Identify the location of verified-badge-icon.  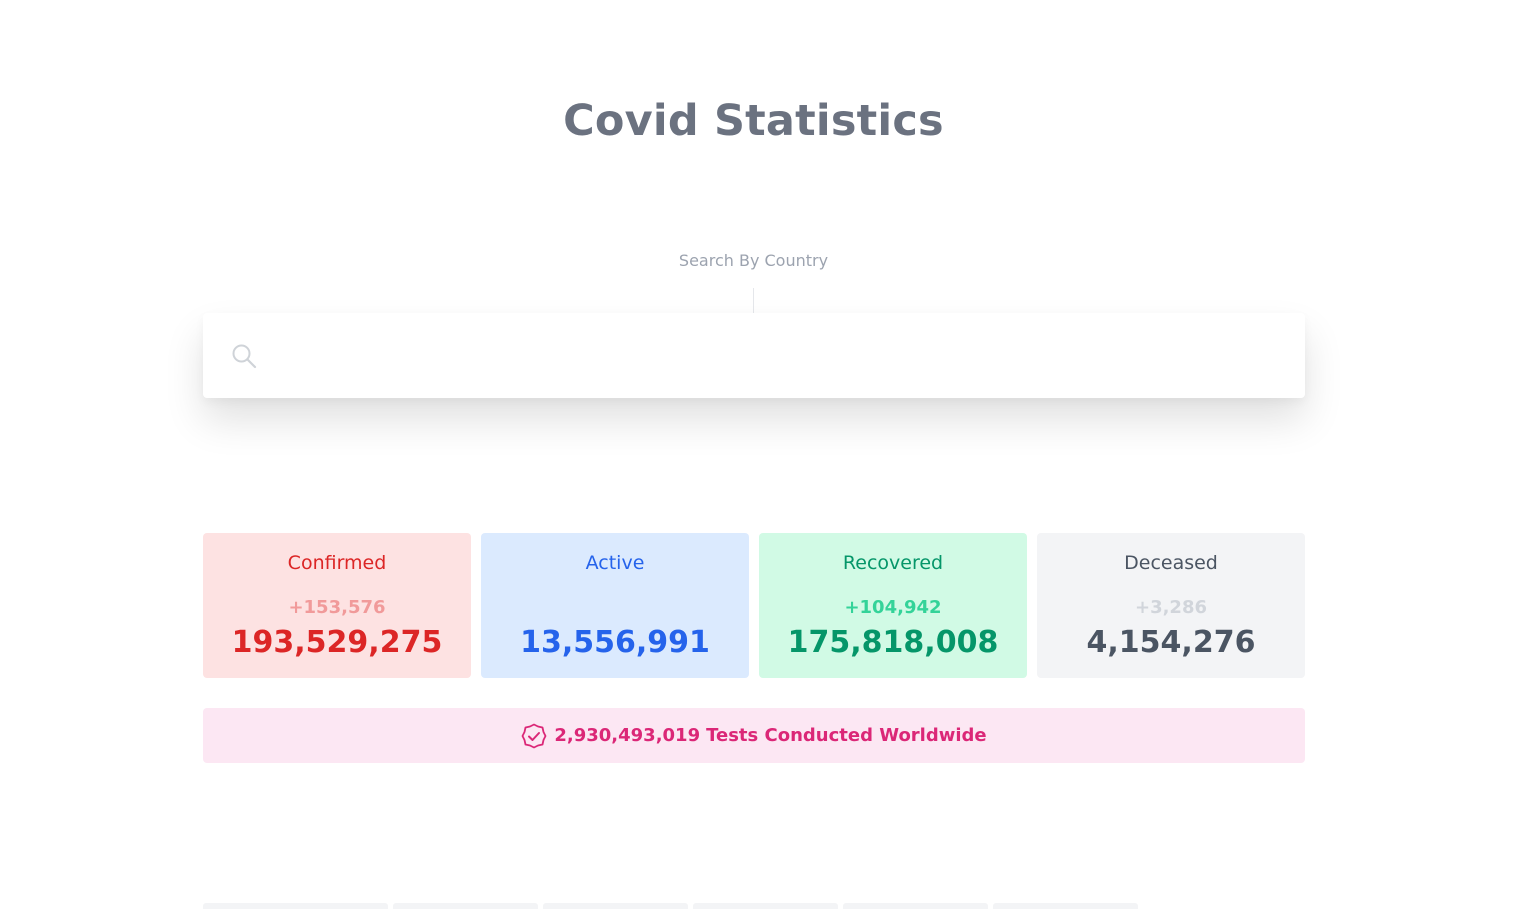
(534, 735).